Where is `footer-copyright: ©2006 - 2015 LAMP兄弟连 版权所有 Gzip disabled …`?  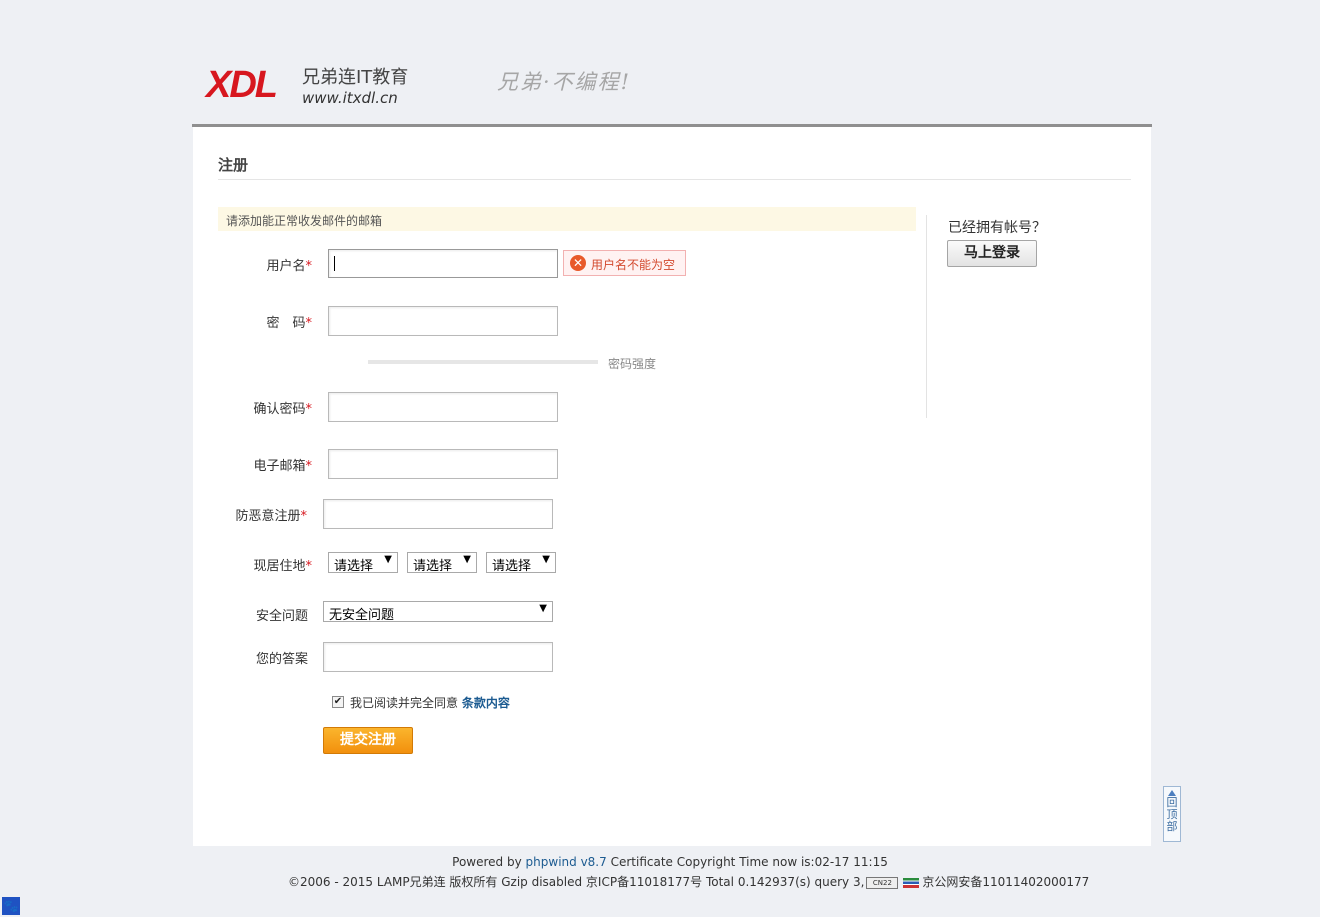
footer-copyright: ©2006 - 2015 LAMP兄弟连 版权所有 Gzip disabled … is located at coordinates (689, 882).